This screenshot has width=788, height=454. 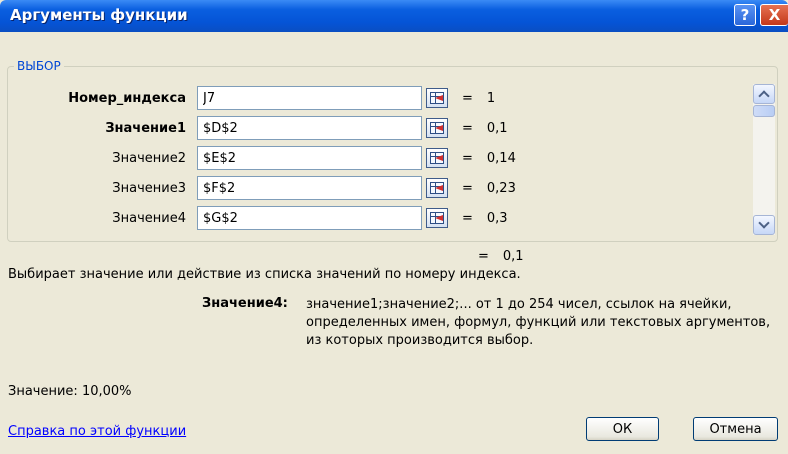 What do you see at coordinates (99, 15) in the screenshot?
I see `window-title: Аргументы функции` at bounding box center [99, 15].